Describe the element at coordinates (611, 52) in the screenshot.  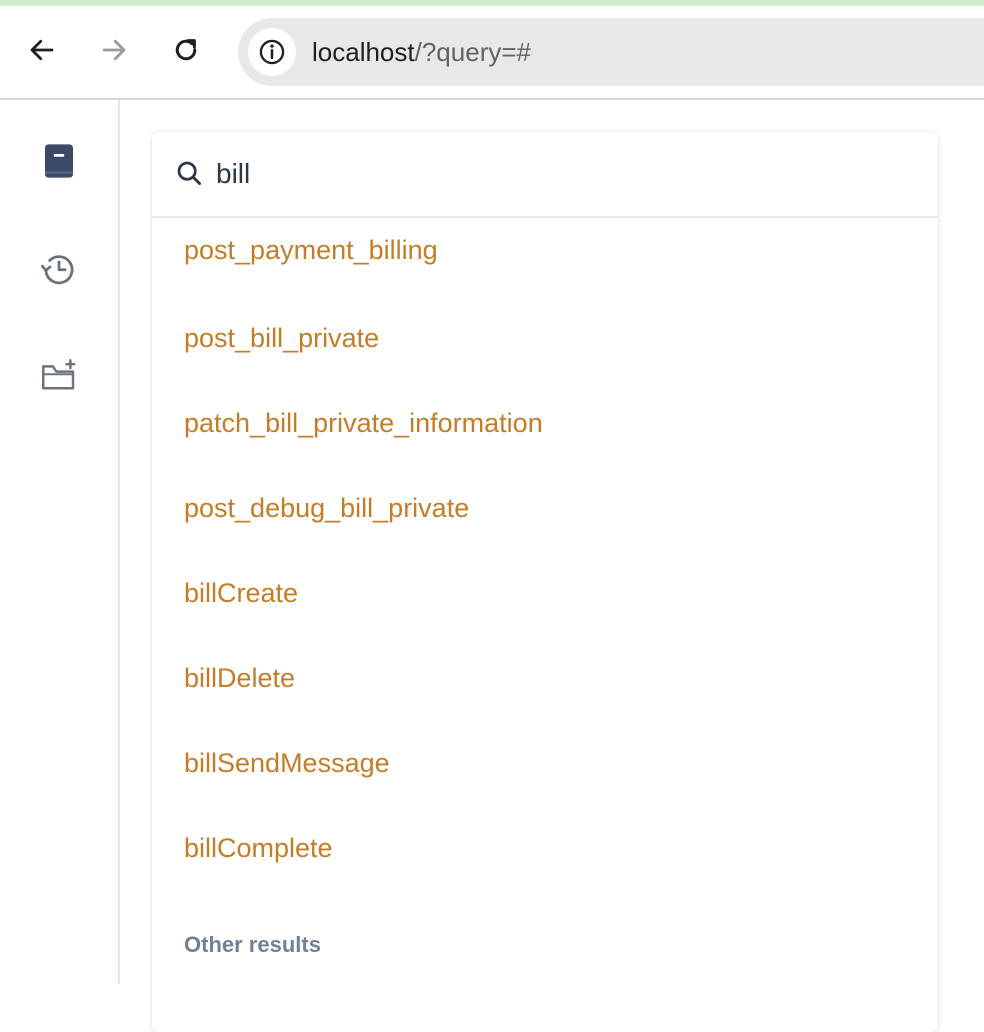
I see `address-bar: localhost/?query=#` at that location.